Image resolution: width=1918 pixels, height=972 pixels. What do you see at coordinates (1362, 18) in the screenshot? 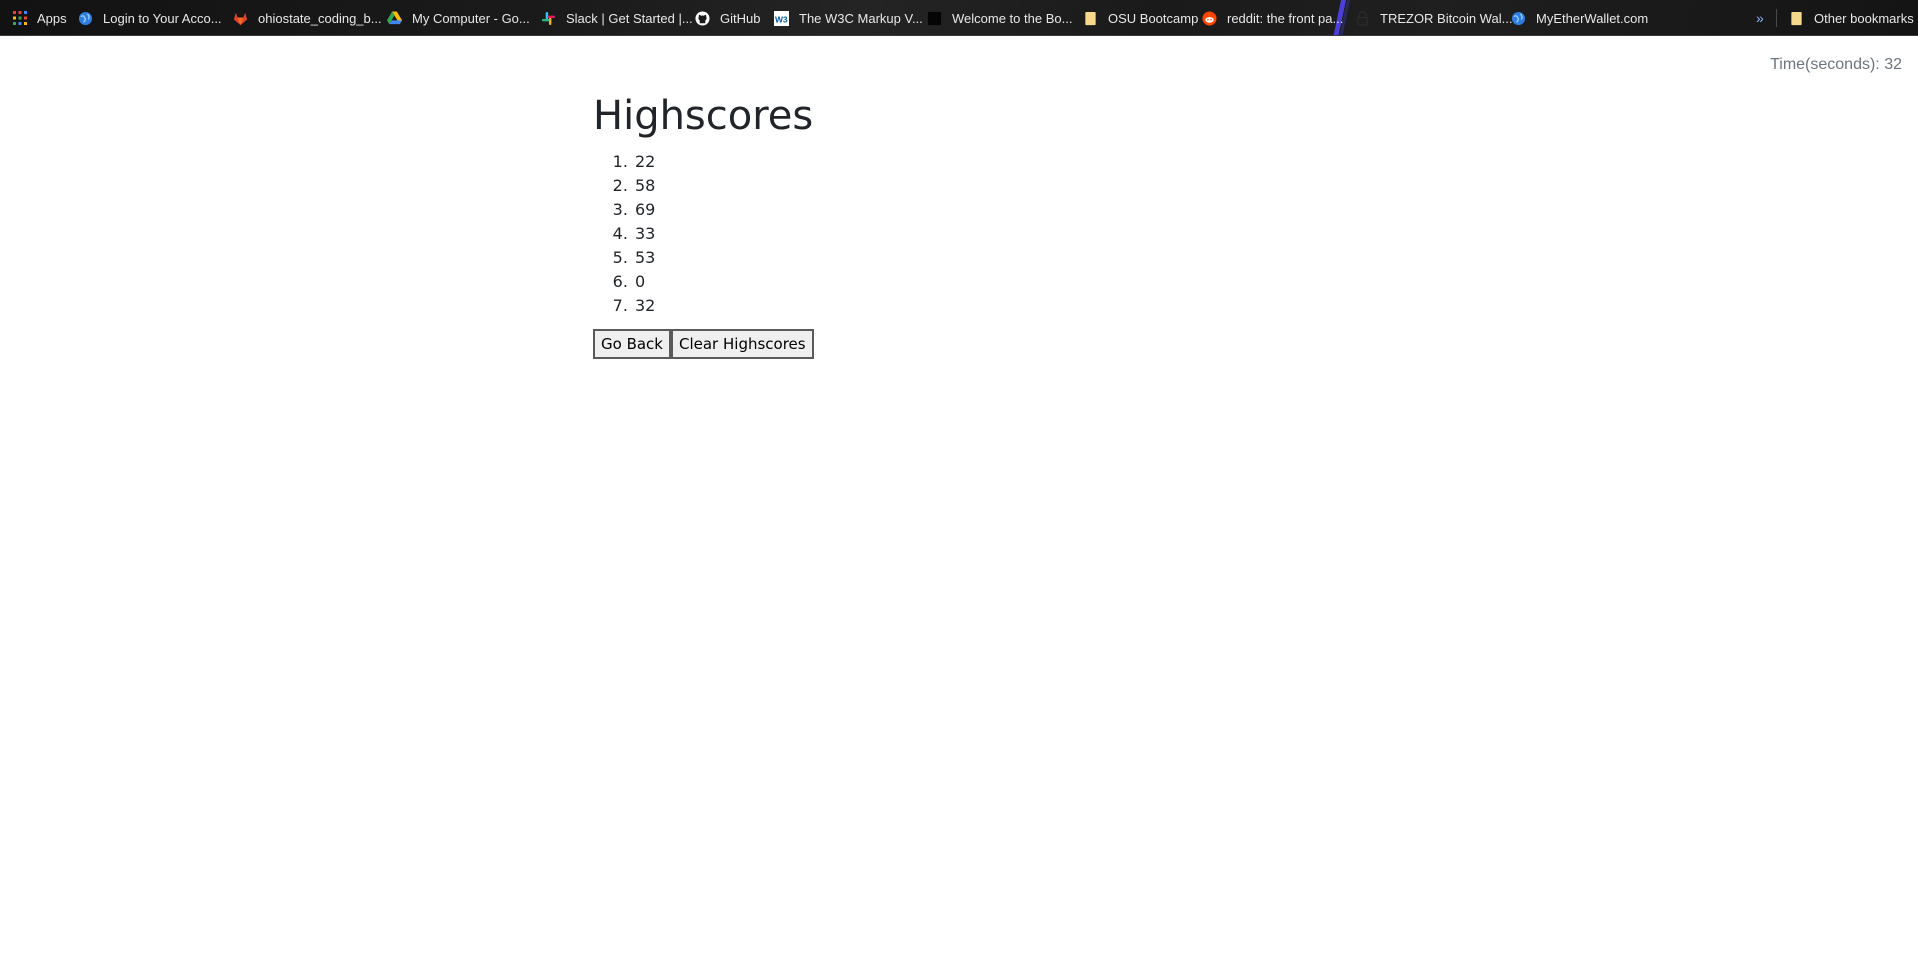
I see `lock-icon` at bounding box center [1362, 18].